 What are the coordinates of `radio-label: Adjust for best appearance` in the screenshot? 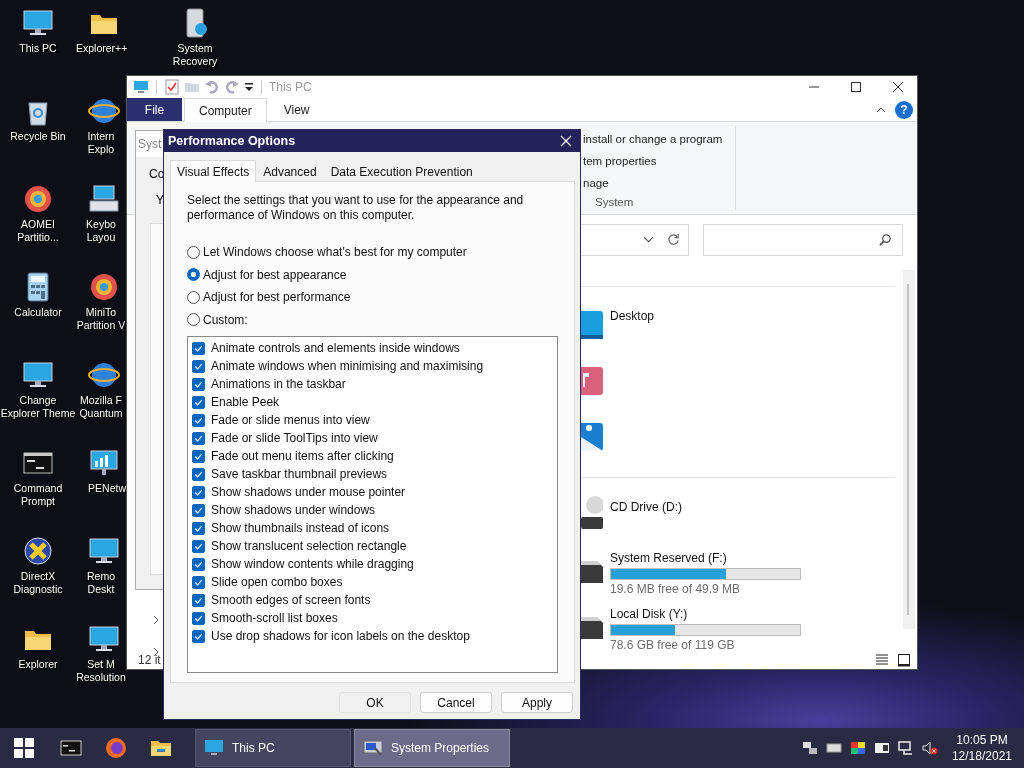 It's located at (275, 274).